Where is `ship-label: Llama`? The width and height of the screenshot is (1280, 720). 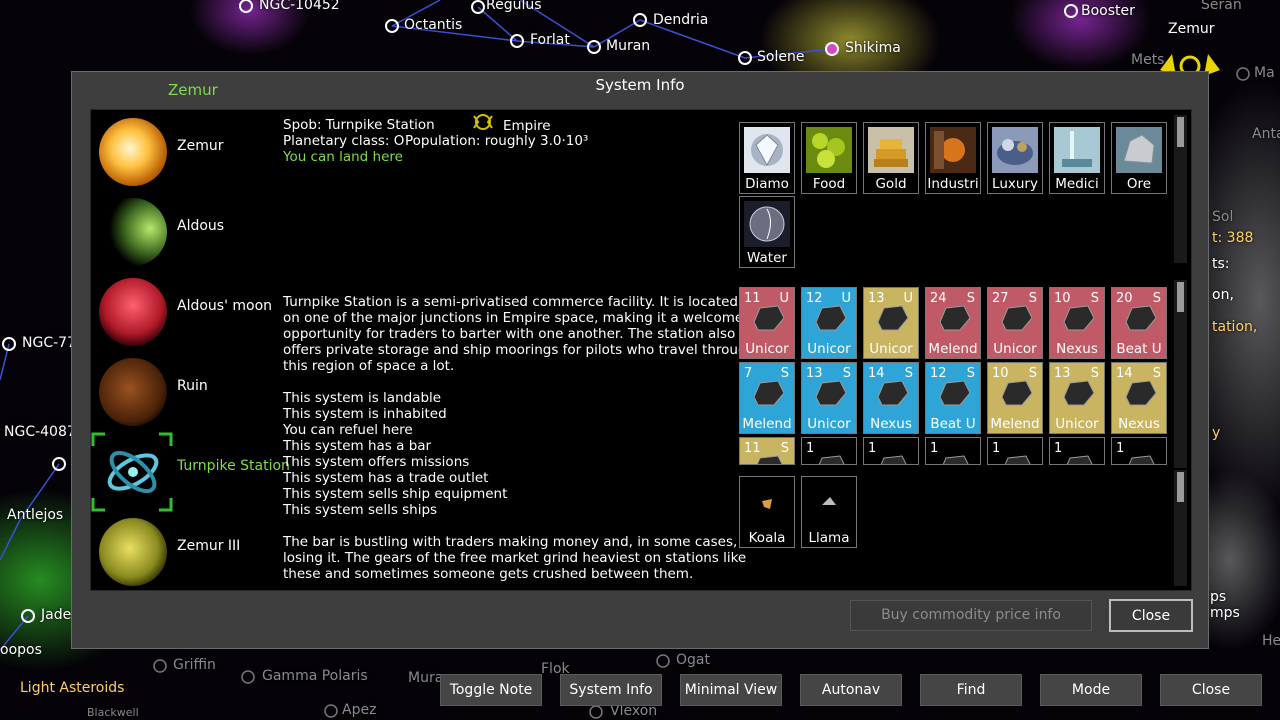
ship-label: Llama is located at coordinates (829, 538).